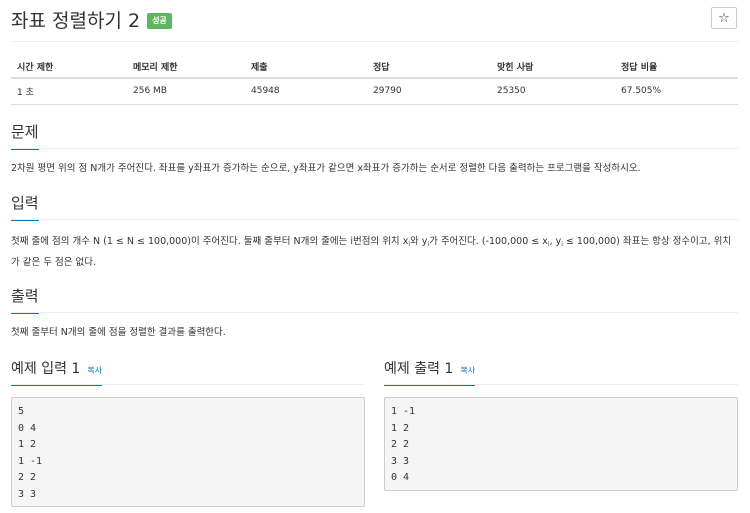 This screenshot has height=513, width=750. Describe the element at coordinates (186, 91) in the screenshot. I see `value-memory-limit: 256 MB` at that location.